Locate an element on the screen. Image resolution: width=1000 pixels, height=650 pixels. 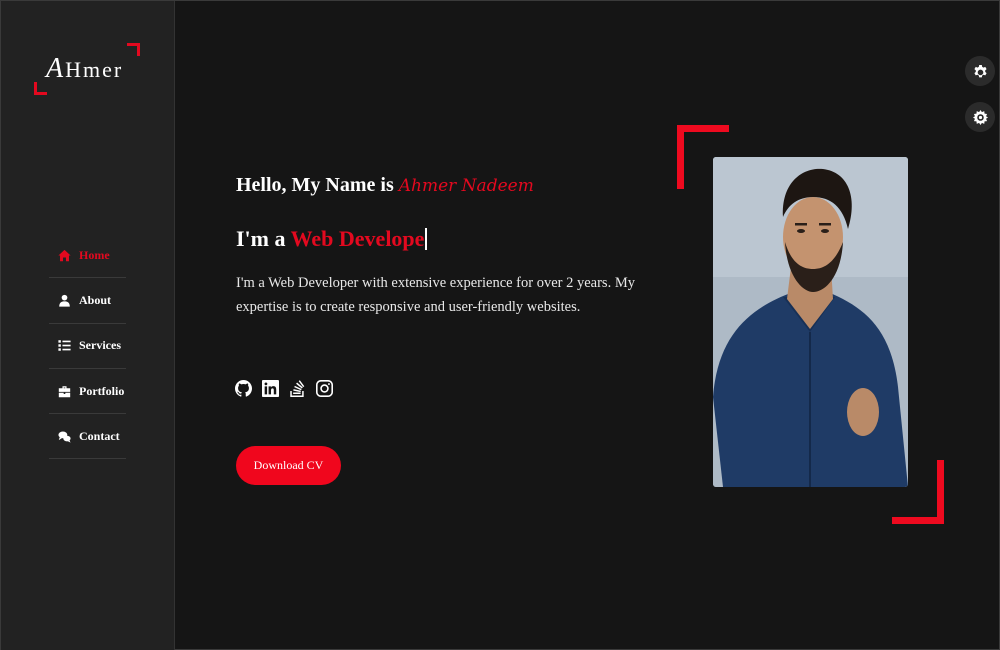
stackoverflow-icon is located at coordinates (297, 388).